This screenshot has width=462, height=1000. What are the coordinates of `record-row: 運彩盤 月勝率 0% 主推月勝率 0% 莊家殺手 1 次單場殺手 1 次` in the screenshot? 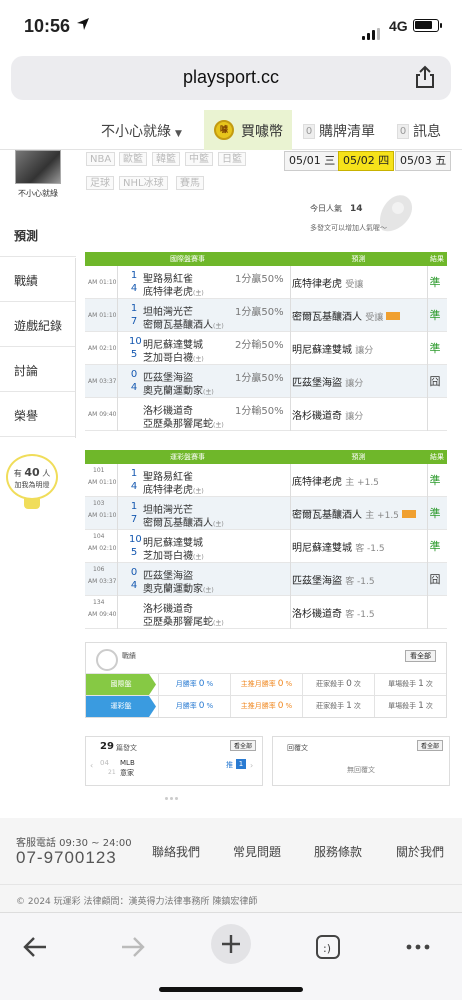 It's located at (266, 706).